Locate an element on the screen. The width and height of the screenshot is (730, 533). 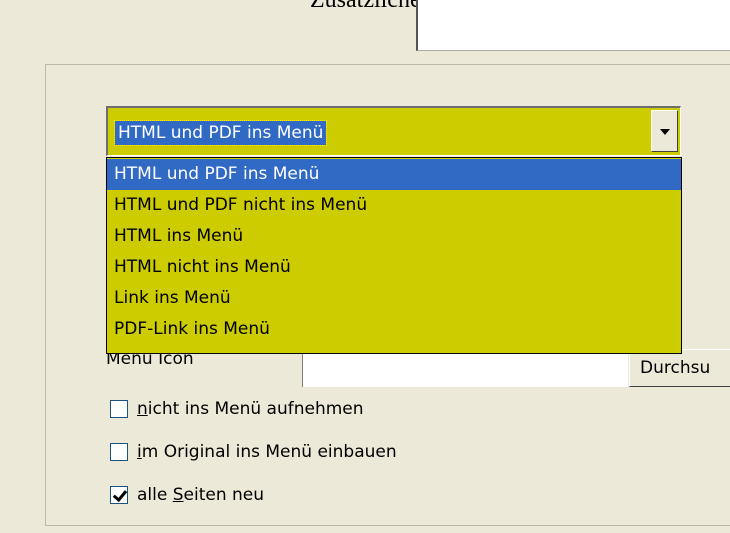
checkbox-not-in-menu is located at coordinates (119, 409).